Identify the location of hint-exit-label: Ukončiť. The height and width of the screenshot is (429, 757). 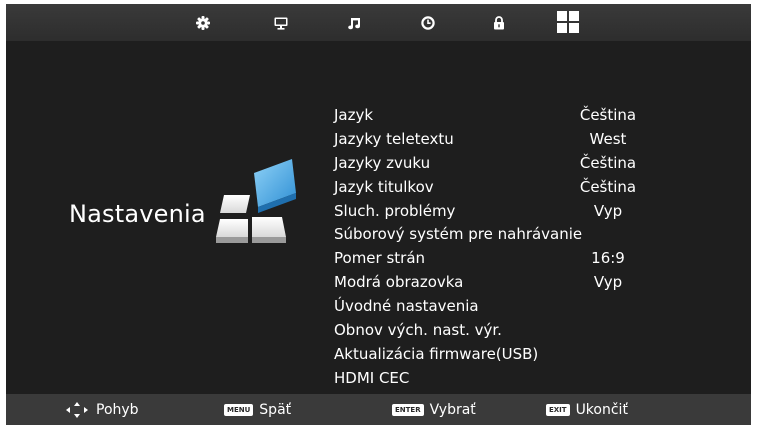
(602, 410).